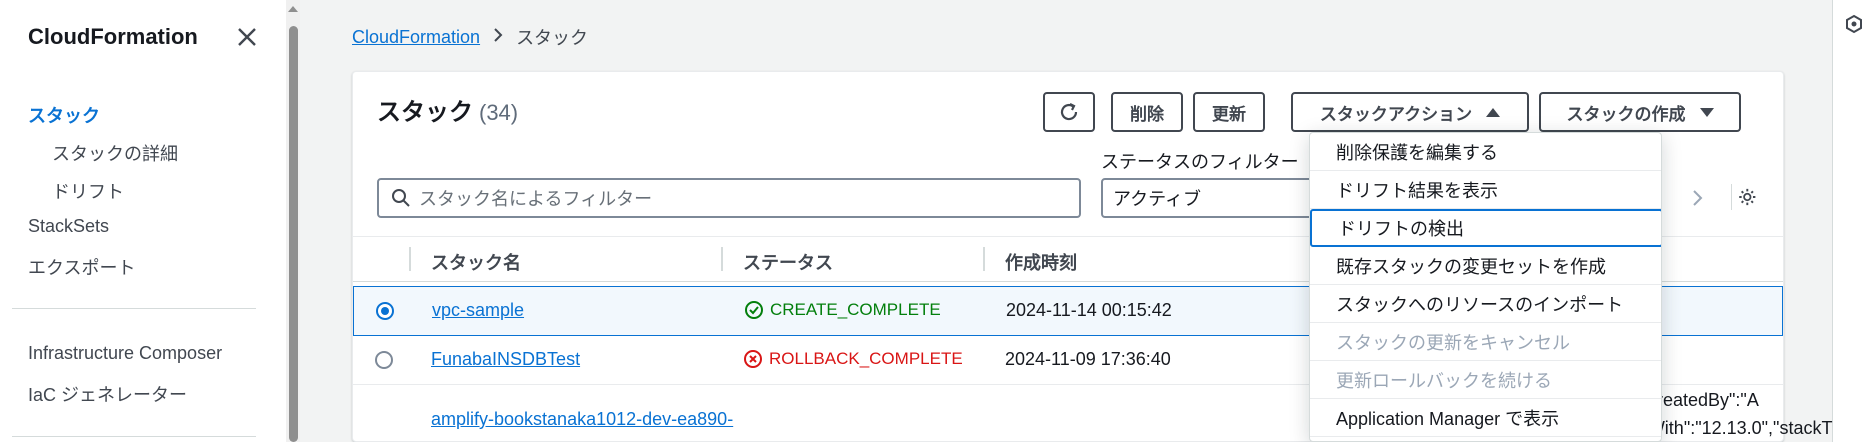  What do you see at coordinates (536, 199) in the screenshot?
I see `search-placeholder: スタック名によるフィルター` at bounding box center [536, 199].